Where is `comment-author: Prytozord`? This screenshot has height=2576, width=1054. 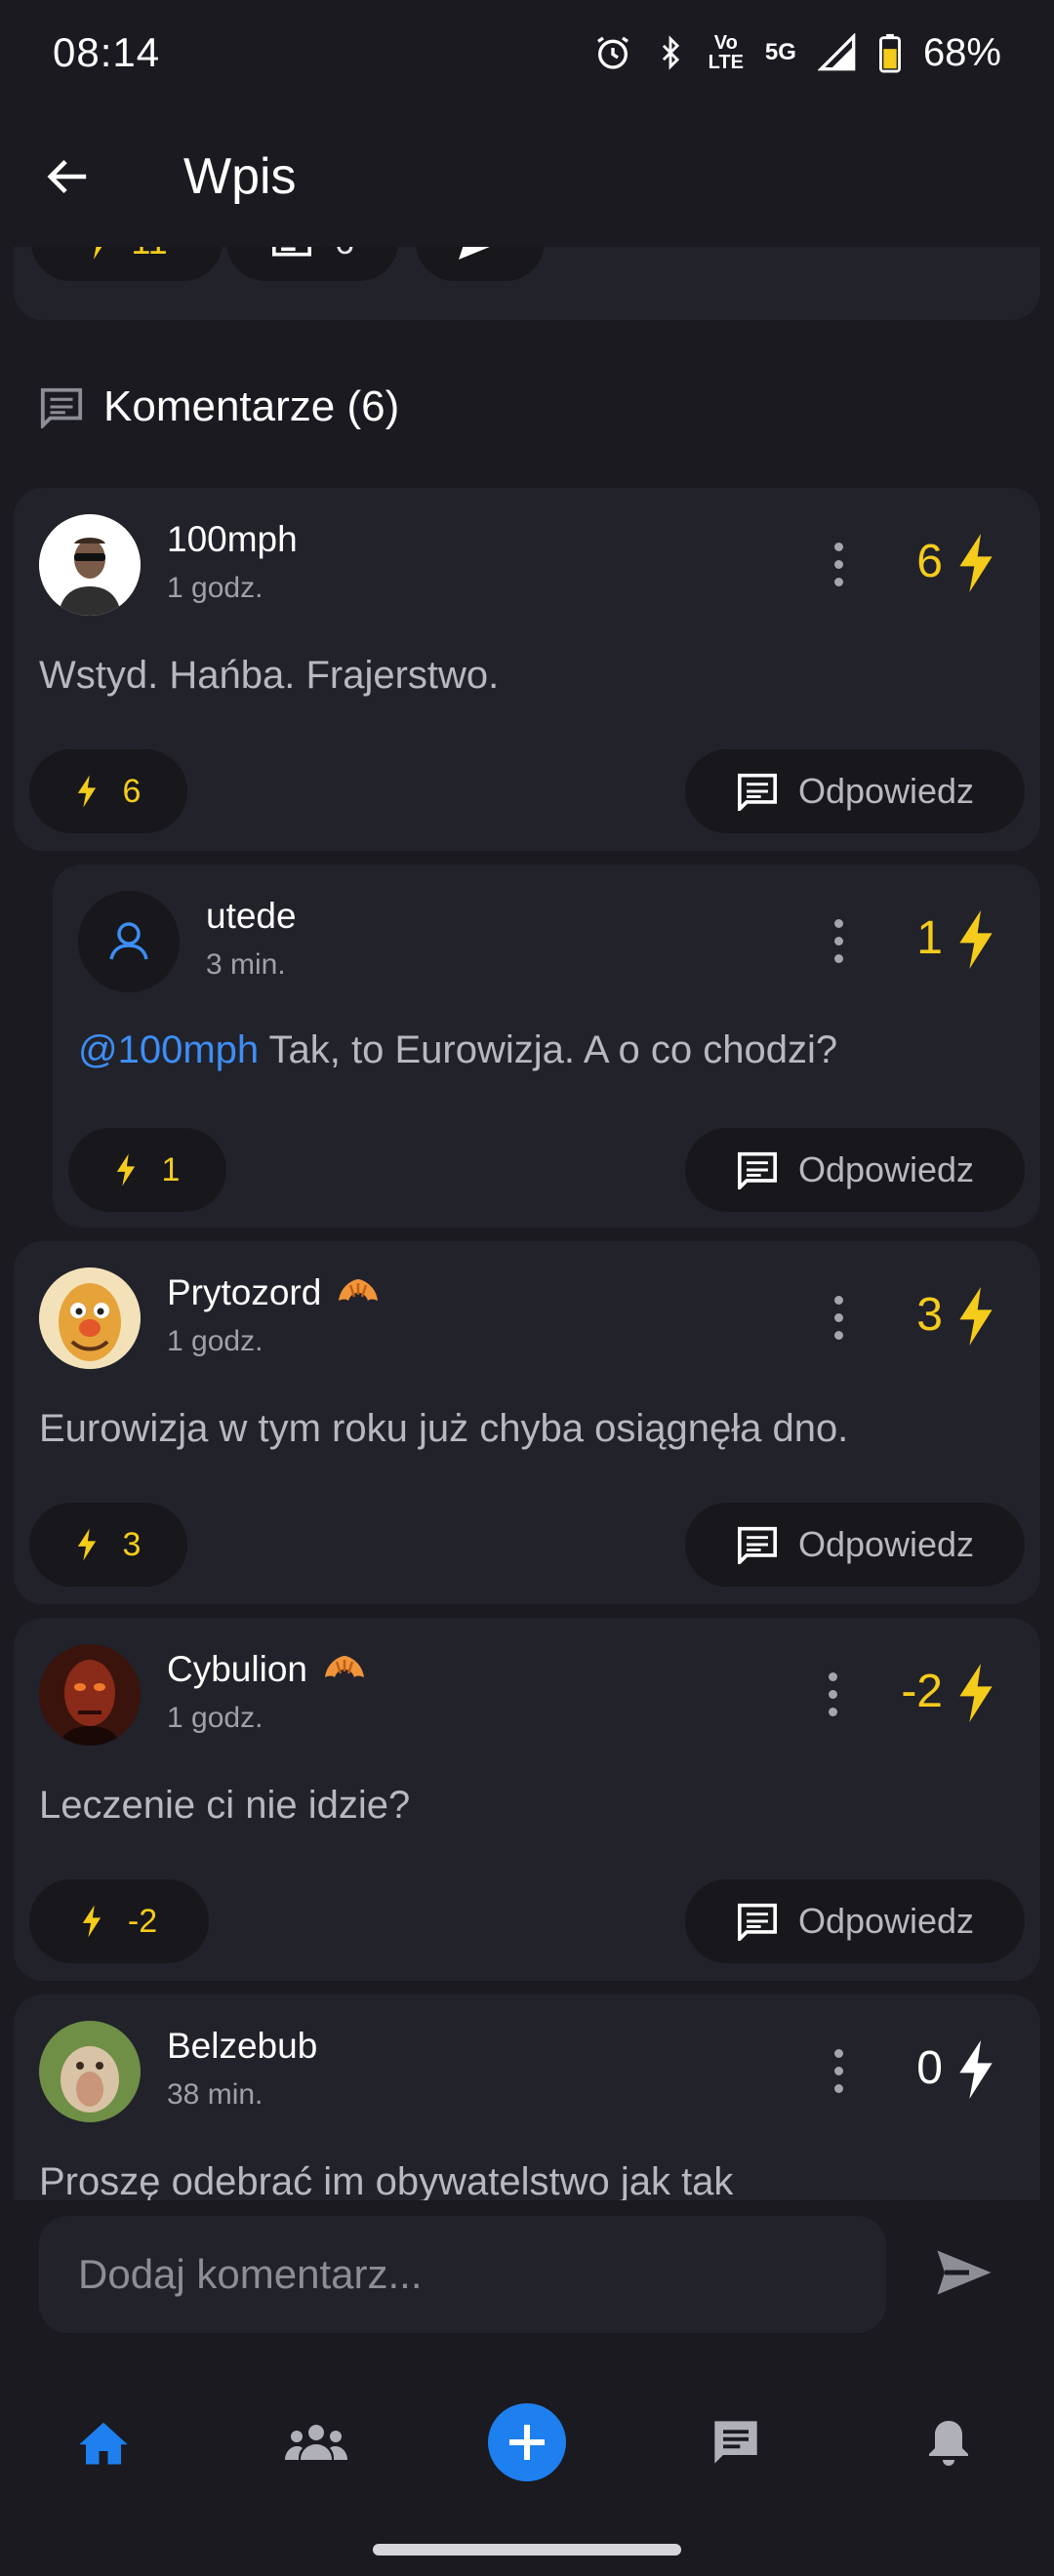 comment-author: Prytozord is located at coordinates (274, 1292).